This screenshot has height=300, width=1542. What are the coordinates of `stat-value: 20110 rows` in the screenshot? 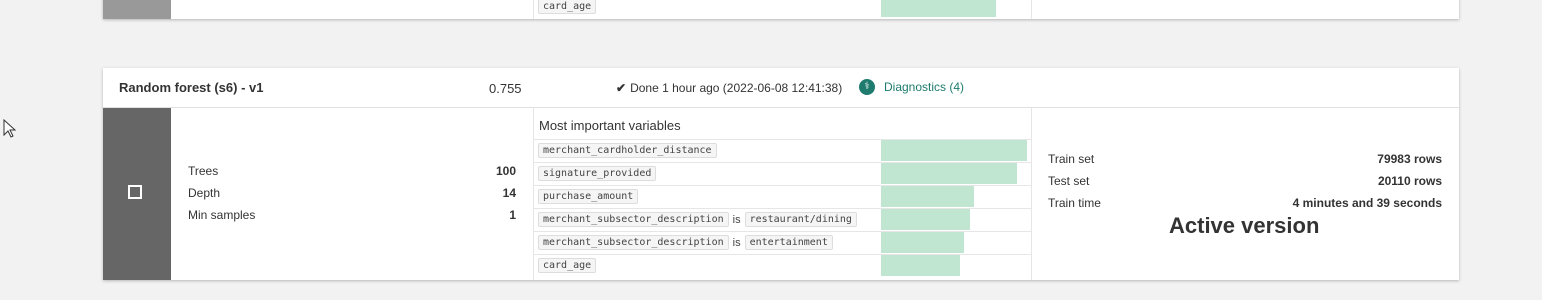 It's located at (1409, 181).